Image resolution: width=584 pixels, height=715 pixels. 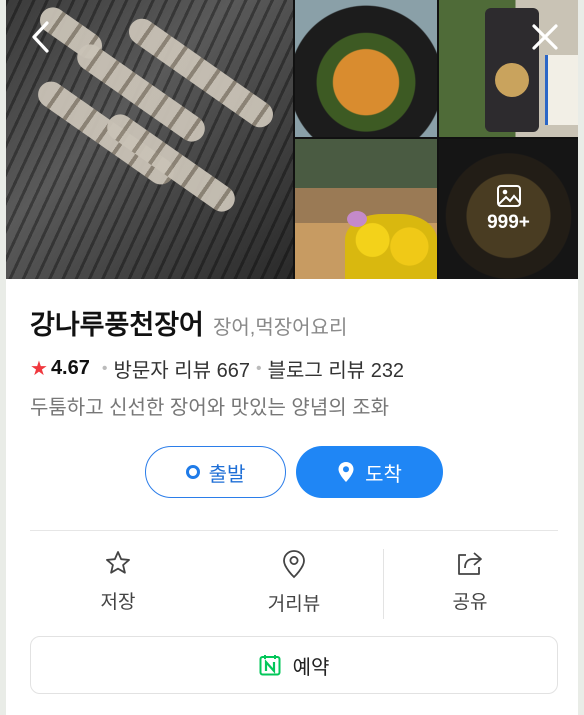 I want to click on route-arrive-button: 도착, so click(x=369, y=472).